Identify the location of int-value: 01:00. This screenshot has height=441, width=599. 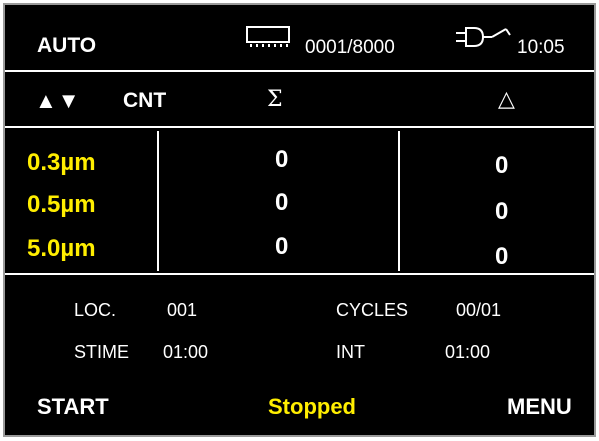
(468, 352).